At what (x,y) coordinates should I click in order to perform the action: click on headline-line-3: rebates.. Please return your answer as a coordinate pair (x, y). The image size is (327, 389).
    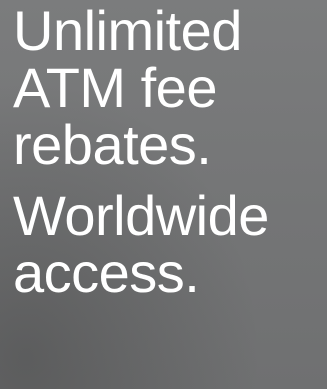
    Looking at the image, I should click on (112, 144).